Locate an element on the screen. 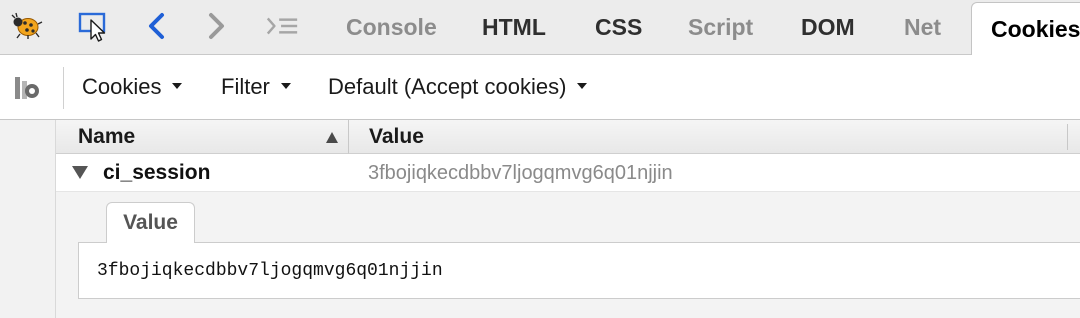 Image resolution: width=1080 pixels, height=318 pixels. firebug-bug-icon is located at coordinates (27, 26).